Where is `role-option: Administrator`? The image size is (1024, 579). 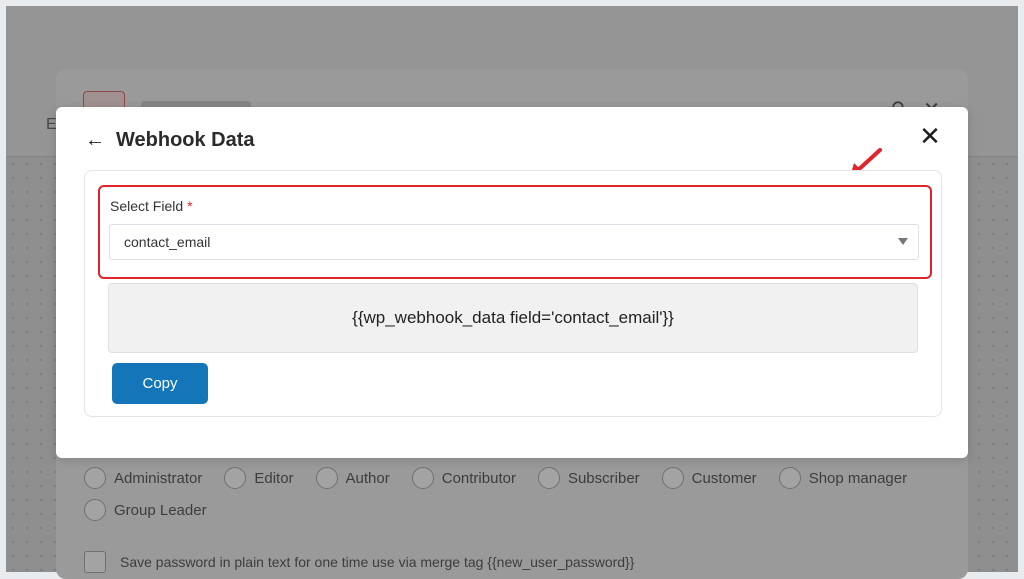
role-option: Administrator is located at coordinates (143, 478).